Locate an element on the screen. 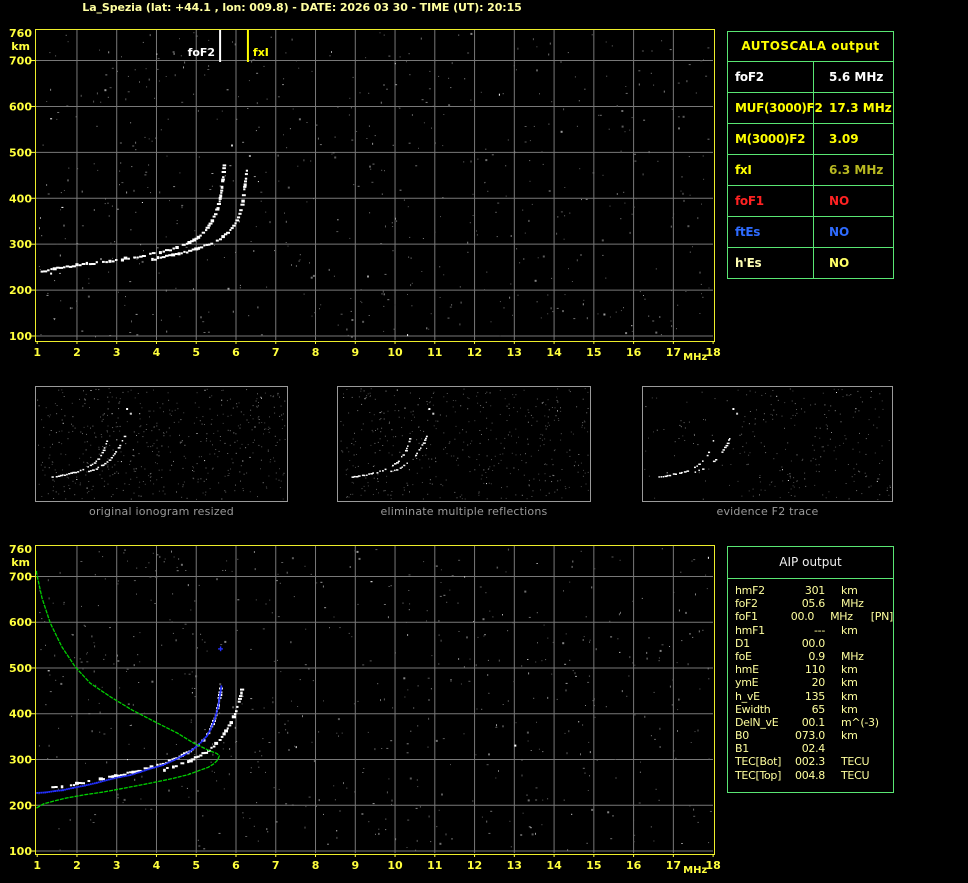  thumbnail-eliminate-reflections is located at coordinates (464, 444).